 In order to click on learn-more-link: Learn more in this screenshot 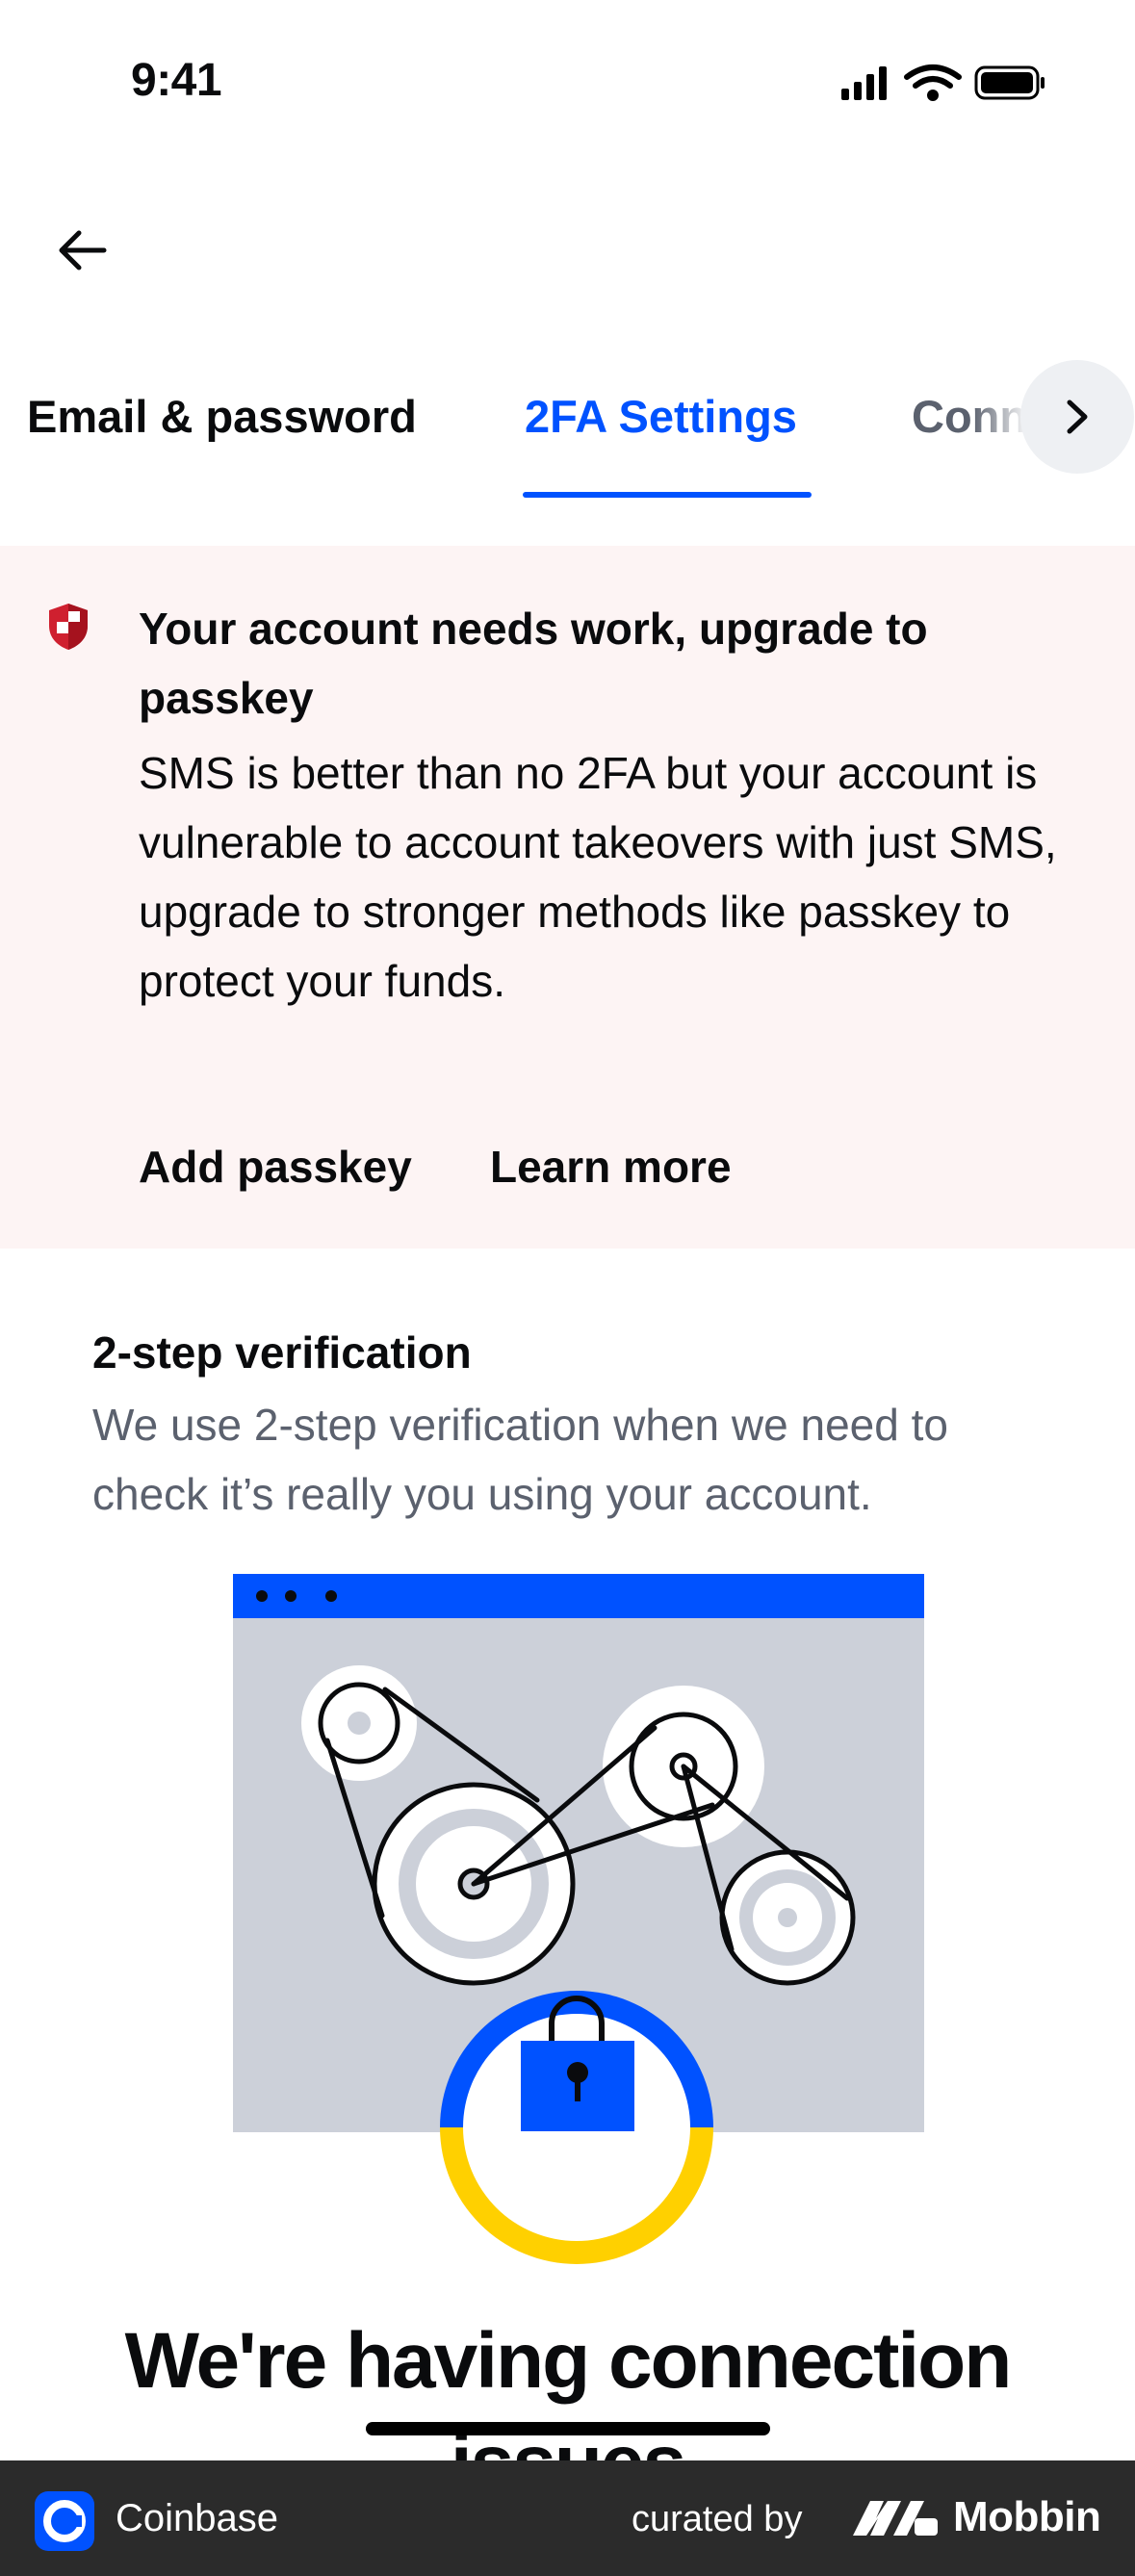, I will do `click(611, 1167)`.